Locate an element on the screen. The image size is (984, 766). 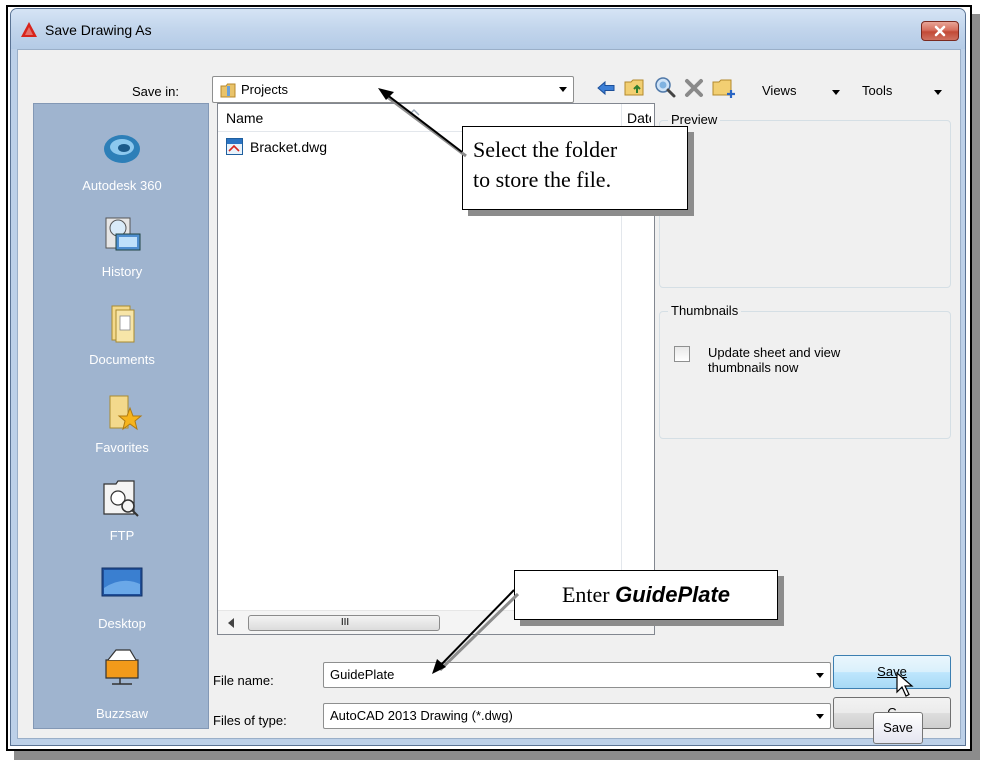
mouse-pointer-icon is located at coordinates (905, 684).